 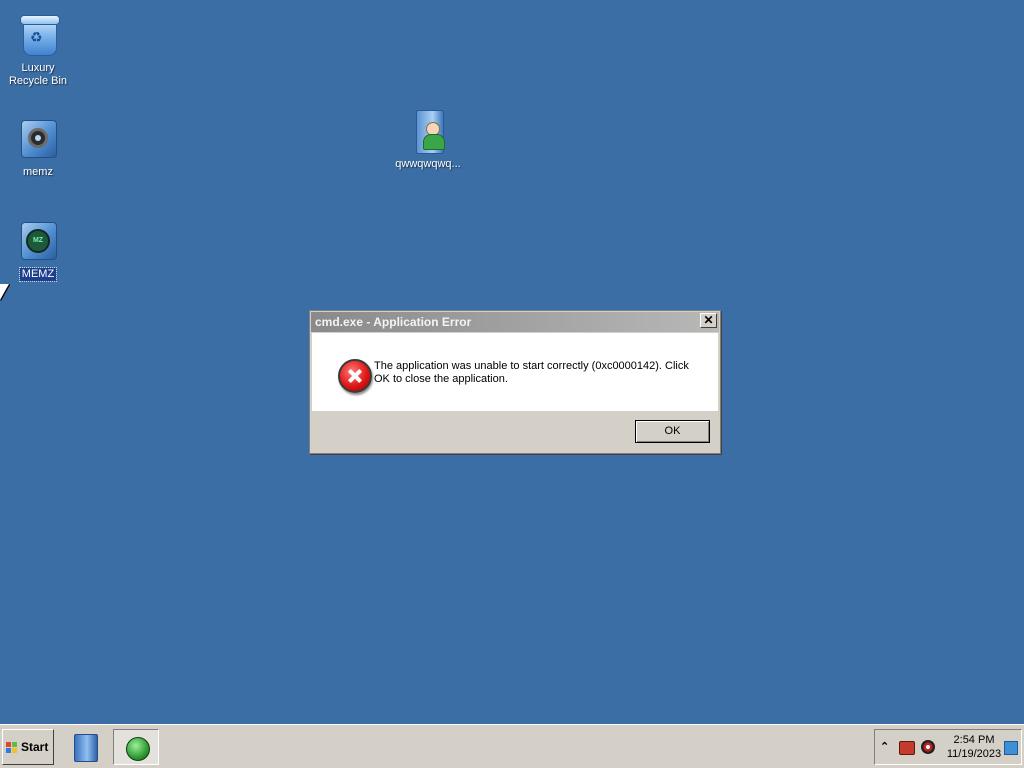 What do you see at coordinates (35, 747) in the screenshot?
I see `start-label: Start` at bounding box center [35, 747].